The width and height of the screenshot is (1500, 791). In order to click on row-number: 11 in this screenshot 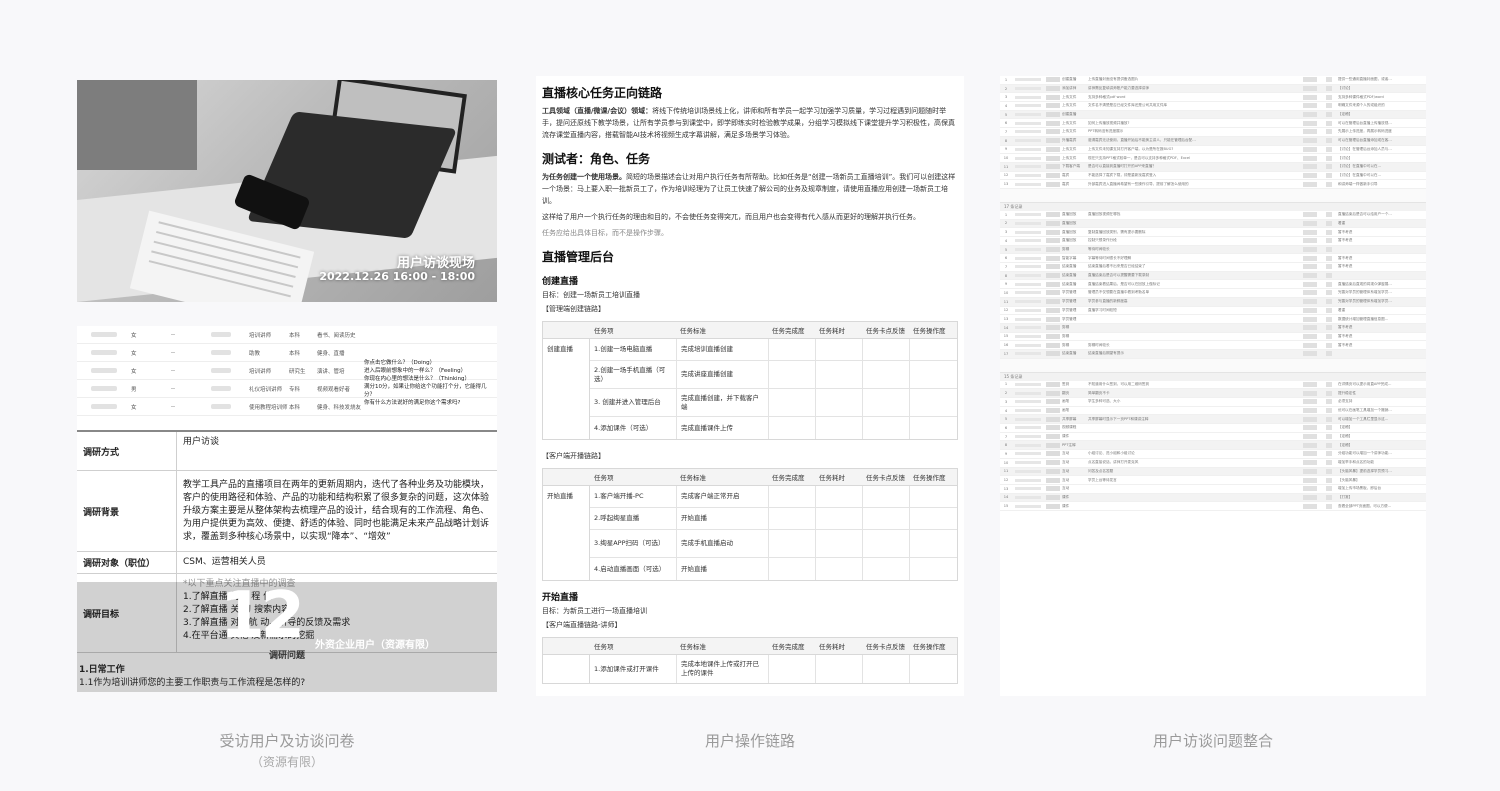, I will do `click(1006, 166)`.